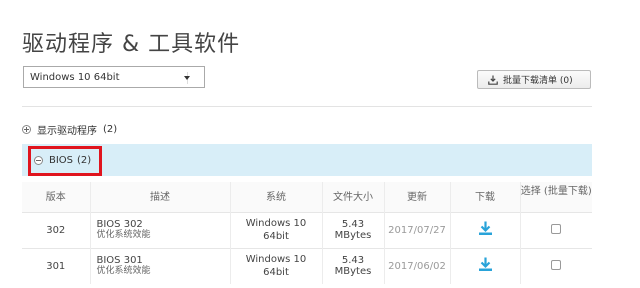 Image resolution: width=640 pixels, height=288 pixels. I want to click on col-header-size: 文件大小, so click(353, 197).